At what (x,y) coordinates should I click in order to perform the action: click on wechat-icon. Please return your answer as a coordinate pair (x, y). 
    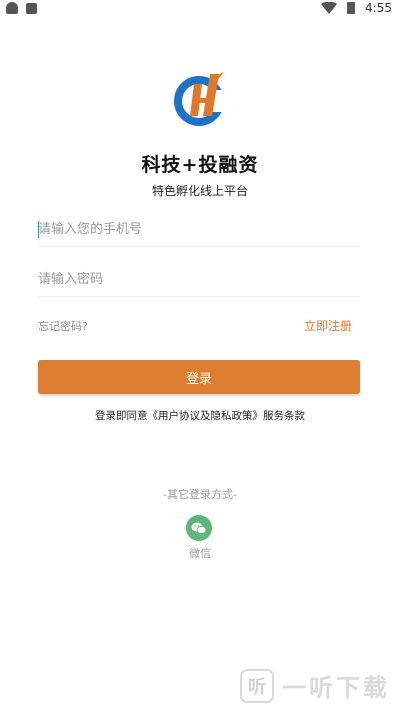
    Looking at the image, I should click on (199, 528).